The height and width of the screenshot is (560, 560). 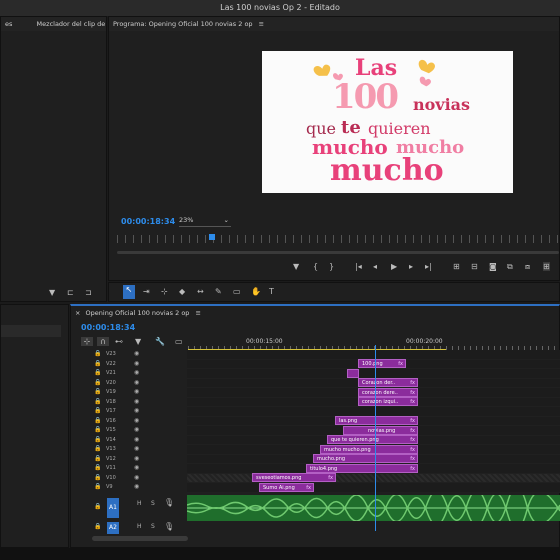 What do you see at coordinates (113, 508) in the screenshot?
I see `audio-track-label: A1` at bounding box center [113, 508].